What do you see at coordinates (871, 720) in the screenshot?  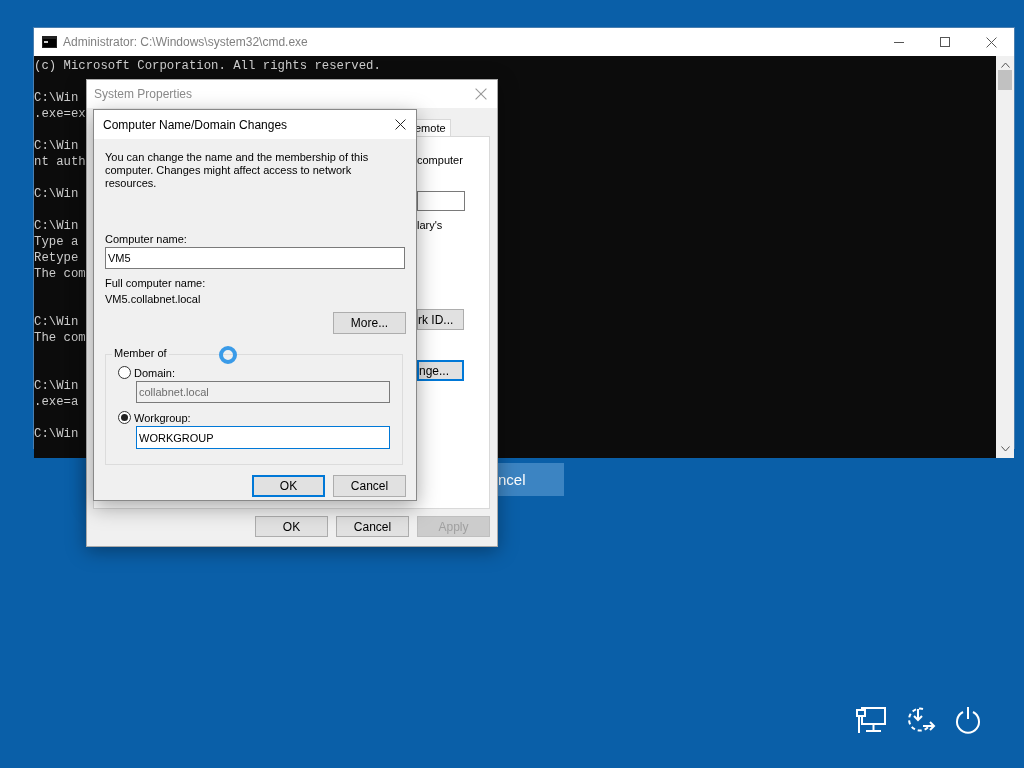 I see `network-icon` at bounding box center [871, 720].